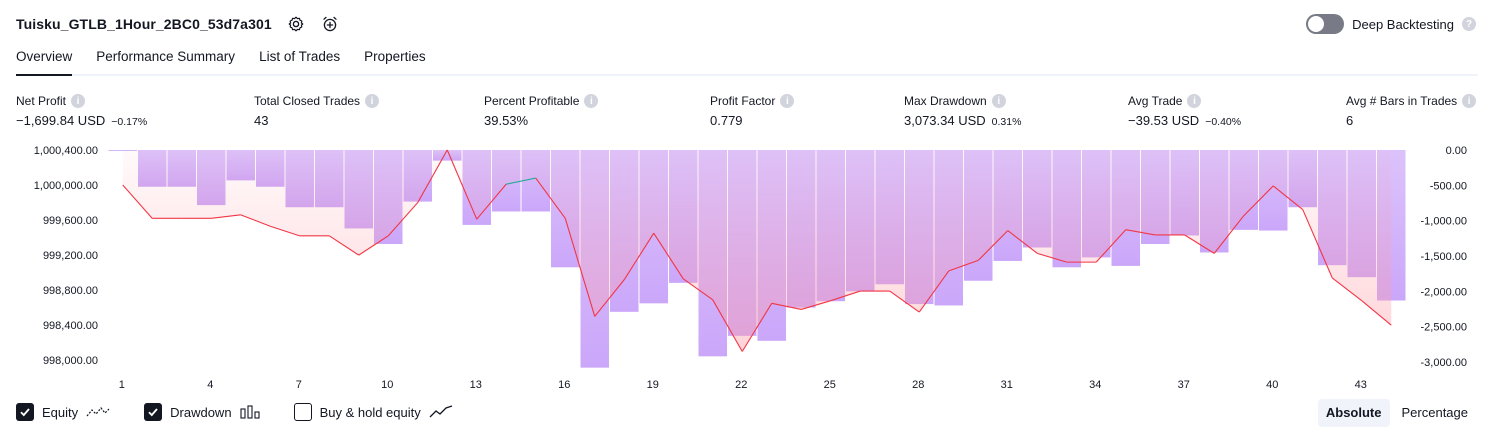 The image size is (1494, 438). I want to click on metric-value: −39.53 USD, so click(1164, 120).